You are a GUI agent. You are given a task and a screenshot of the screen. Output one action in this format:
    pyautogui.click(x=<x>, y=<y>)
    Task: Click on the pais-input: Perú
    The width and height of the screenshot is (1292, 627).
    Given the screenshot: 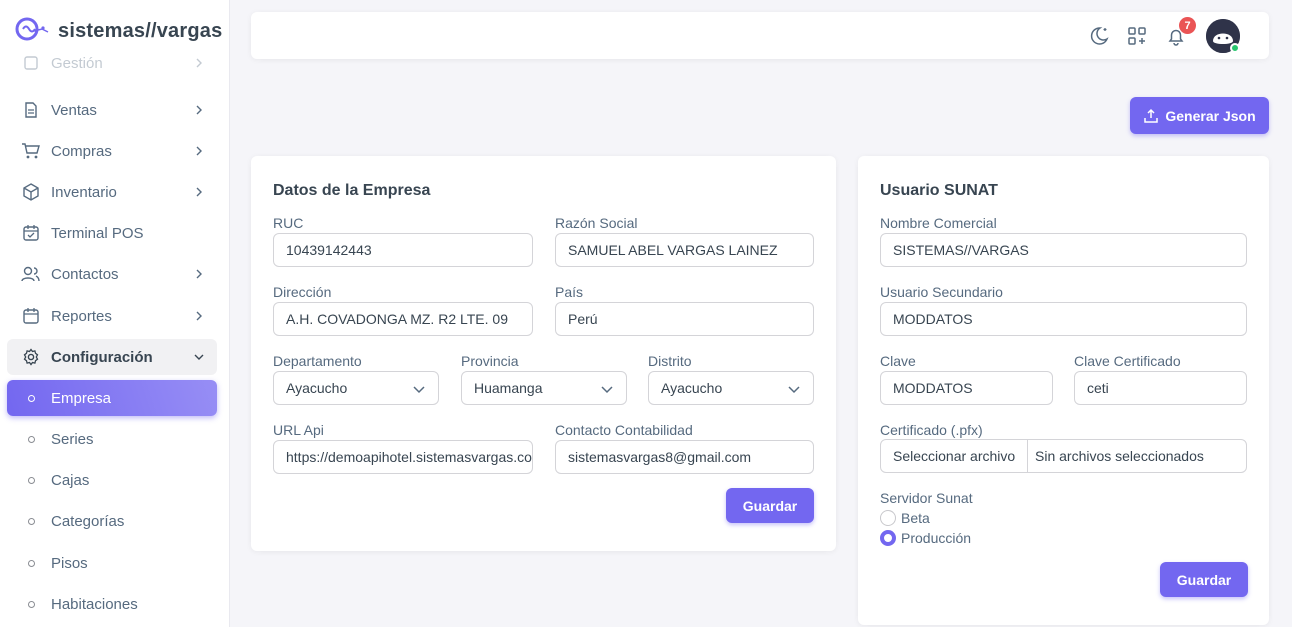 What is the action you would take?
    pyautogui.click(x=684, y=319)
    